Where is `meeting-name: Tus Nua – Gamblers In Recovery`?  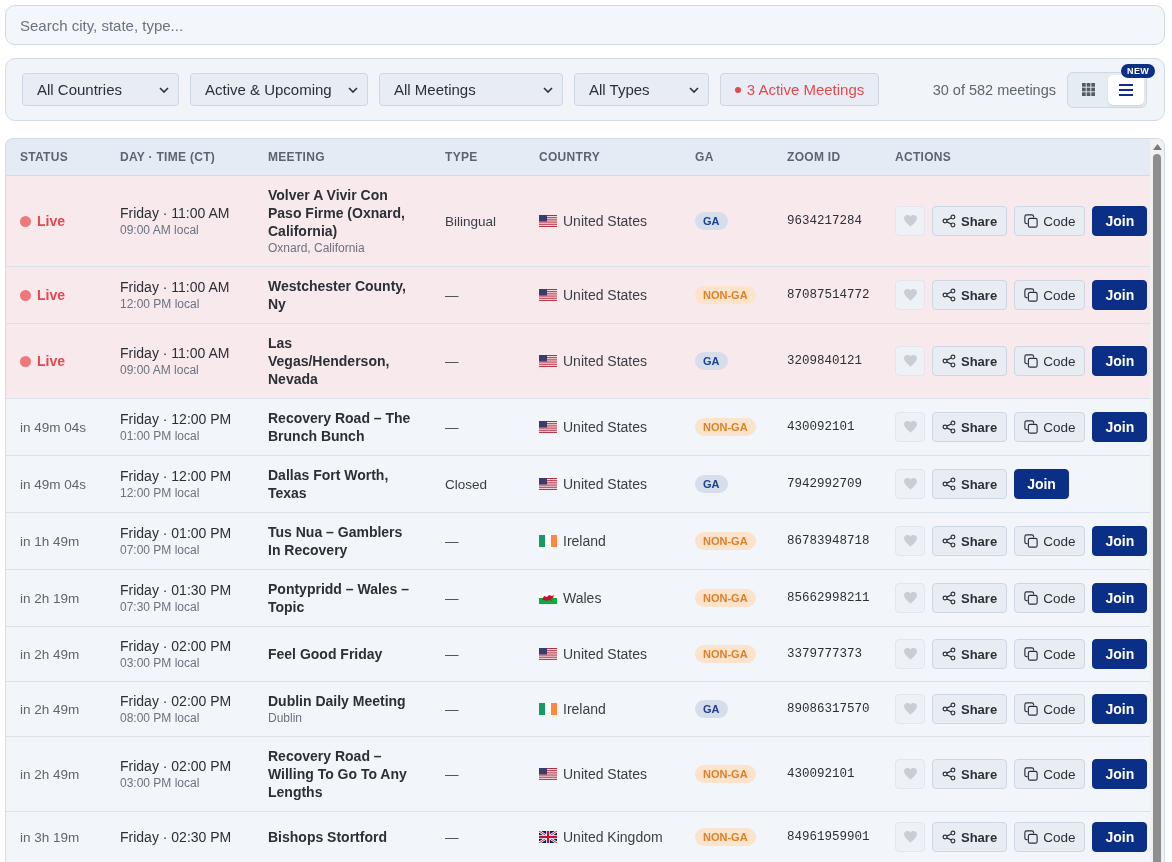
meeting-name: Tus Nua – Gamblers In Recovery is located at coordinates (336, 541).